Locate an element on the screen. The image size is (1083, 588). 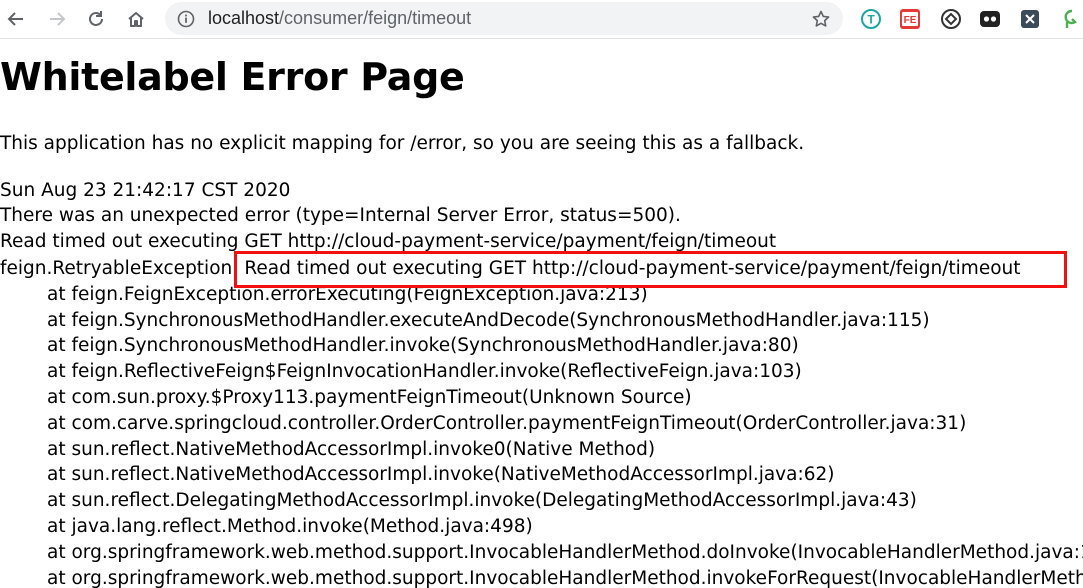
bookmark-star-icon is located at coordinates (821, 21).